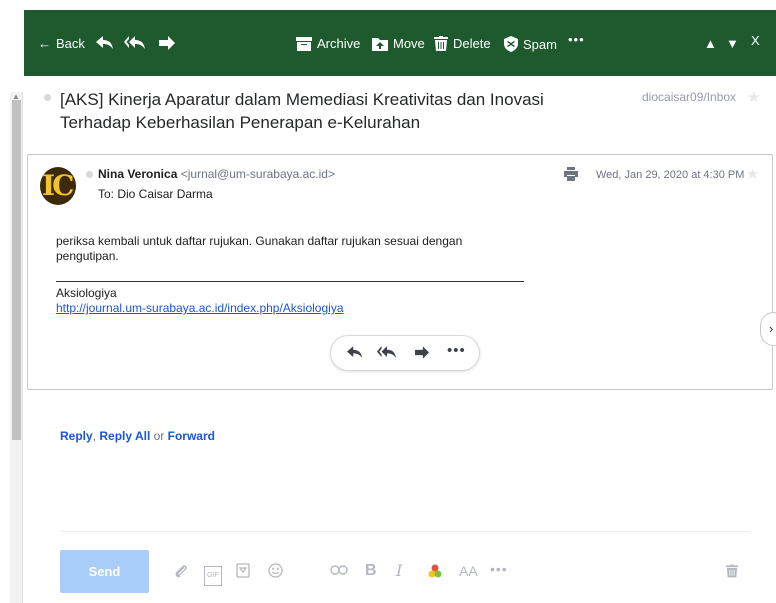 The width and height of the screenshot is (776, 603). I want to click on avatar-initials: IC, so click(58, 185).